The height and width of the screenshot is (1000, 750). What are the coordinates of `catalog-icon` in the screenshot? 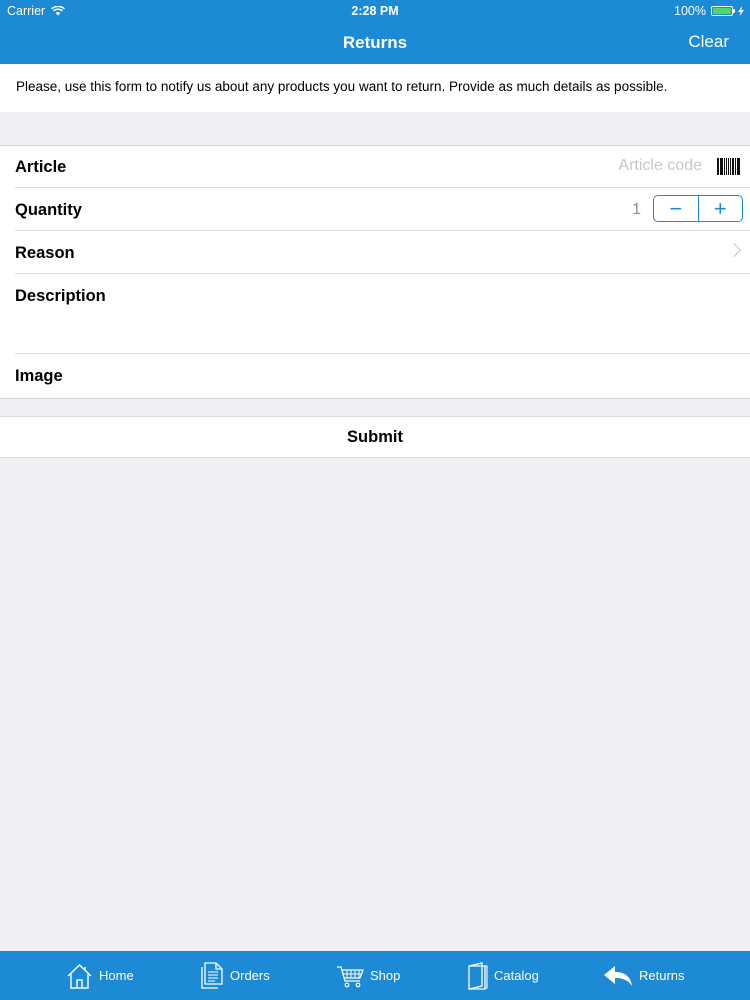 It's located at (478, 975).